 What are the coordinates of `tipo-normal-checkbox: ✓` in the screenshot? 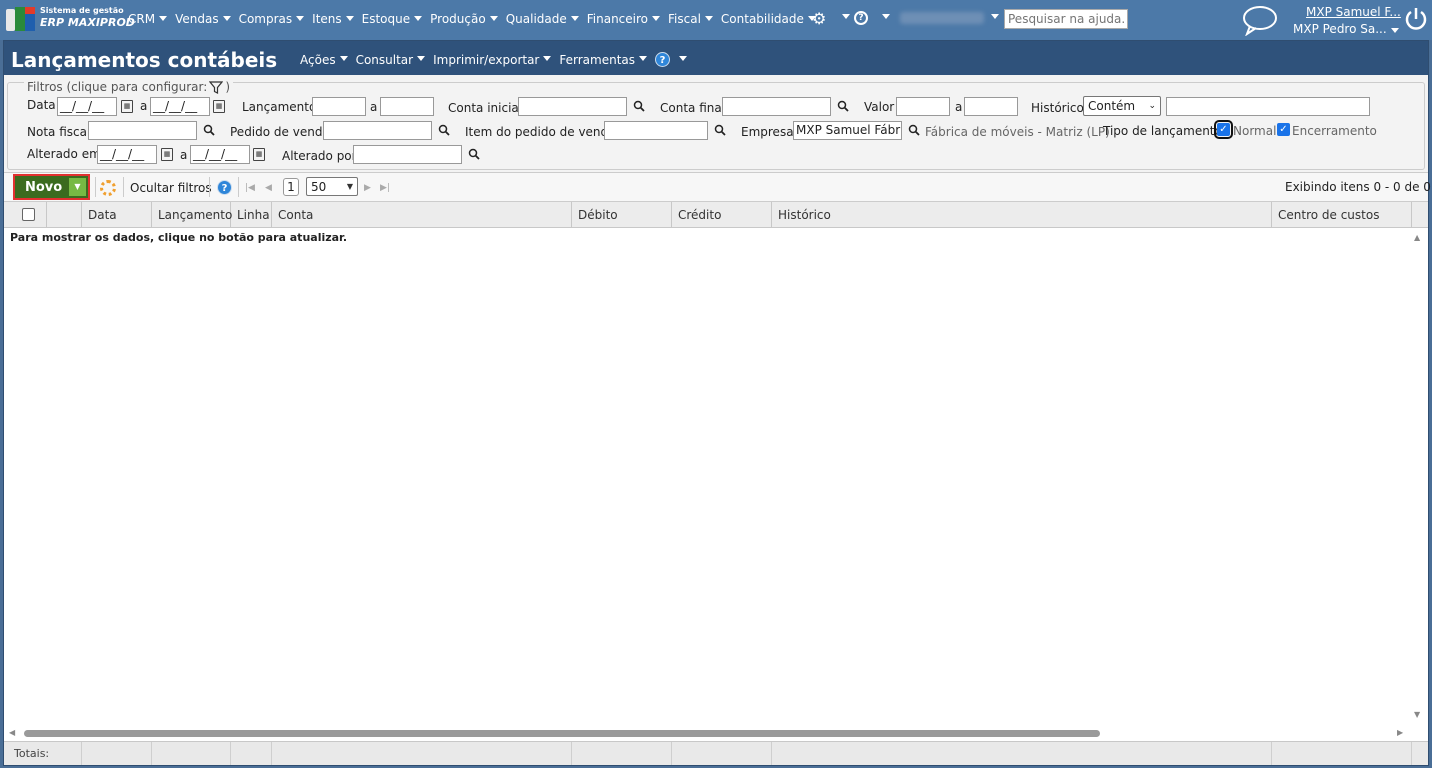 It's located at (1223, 129).